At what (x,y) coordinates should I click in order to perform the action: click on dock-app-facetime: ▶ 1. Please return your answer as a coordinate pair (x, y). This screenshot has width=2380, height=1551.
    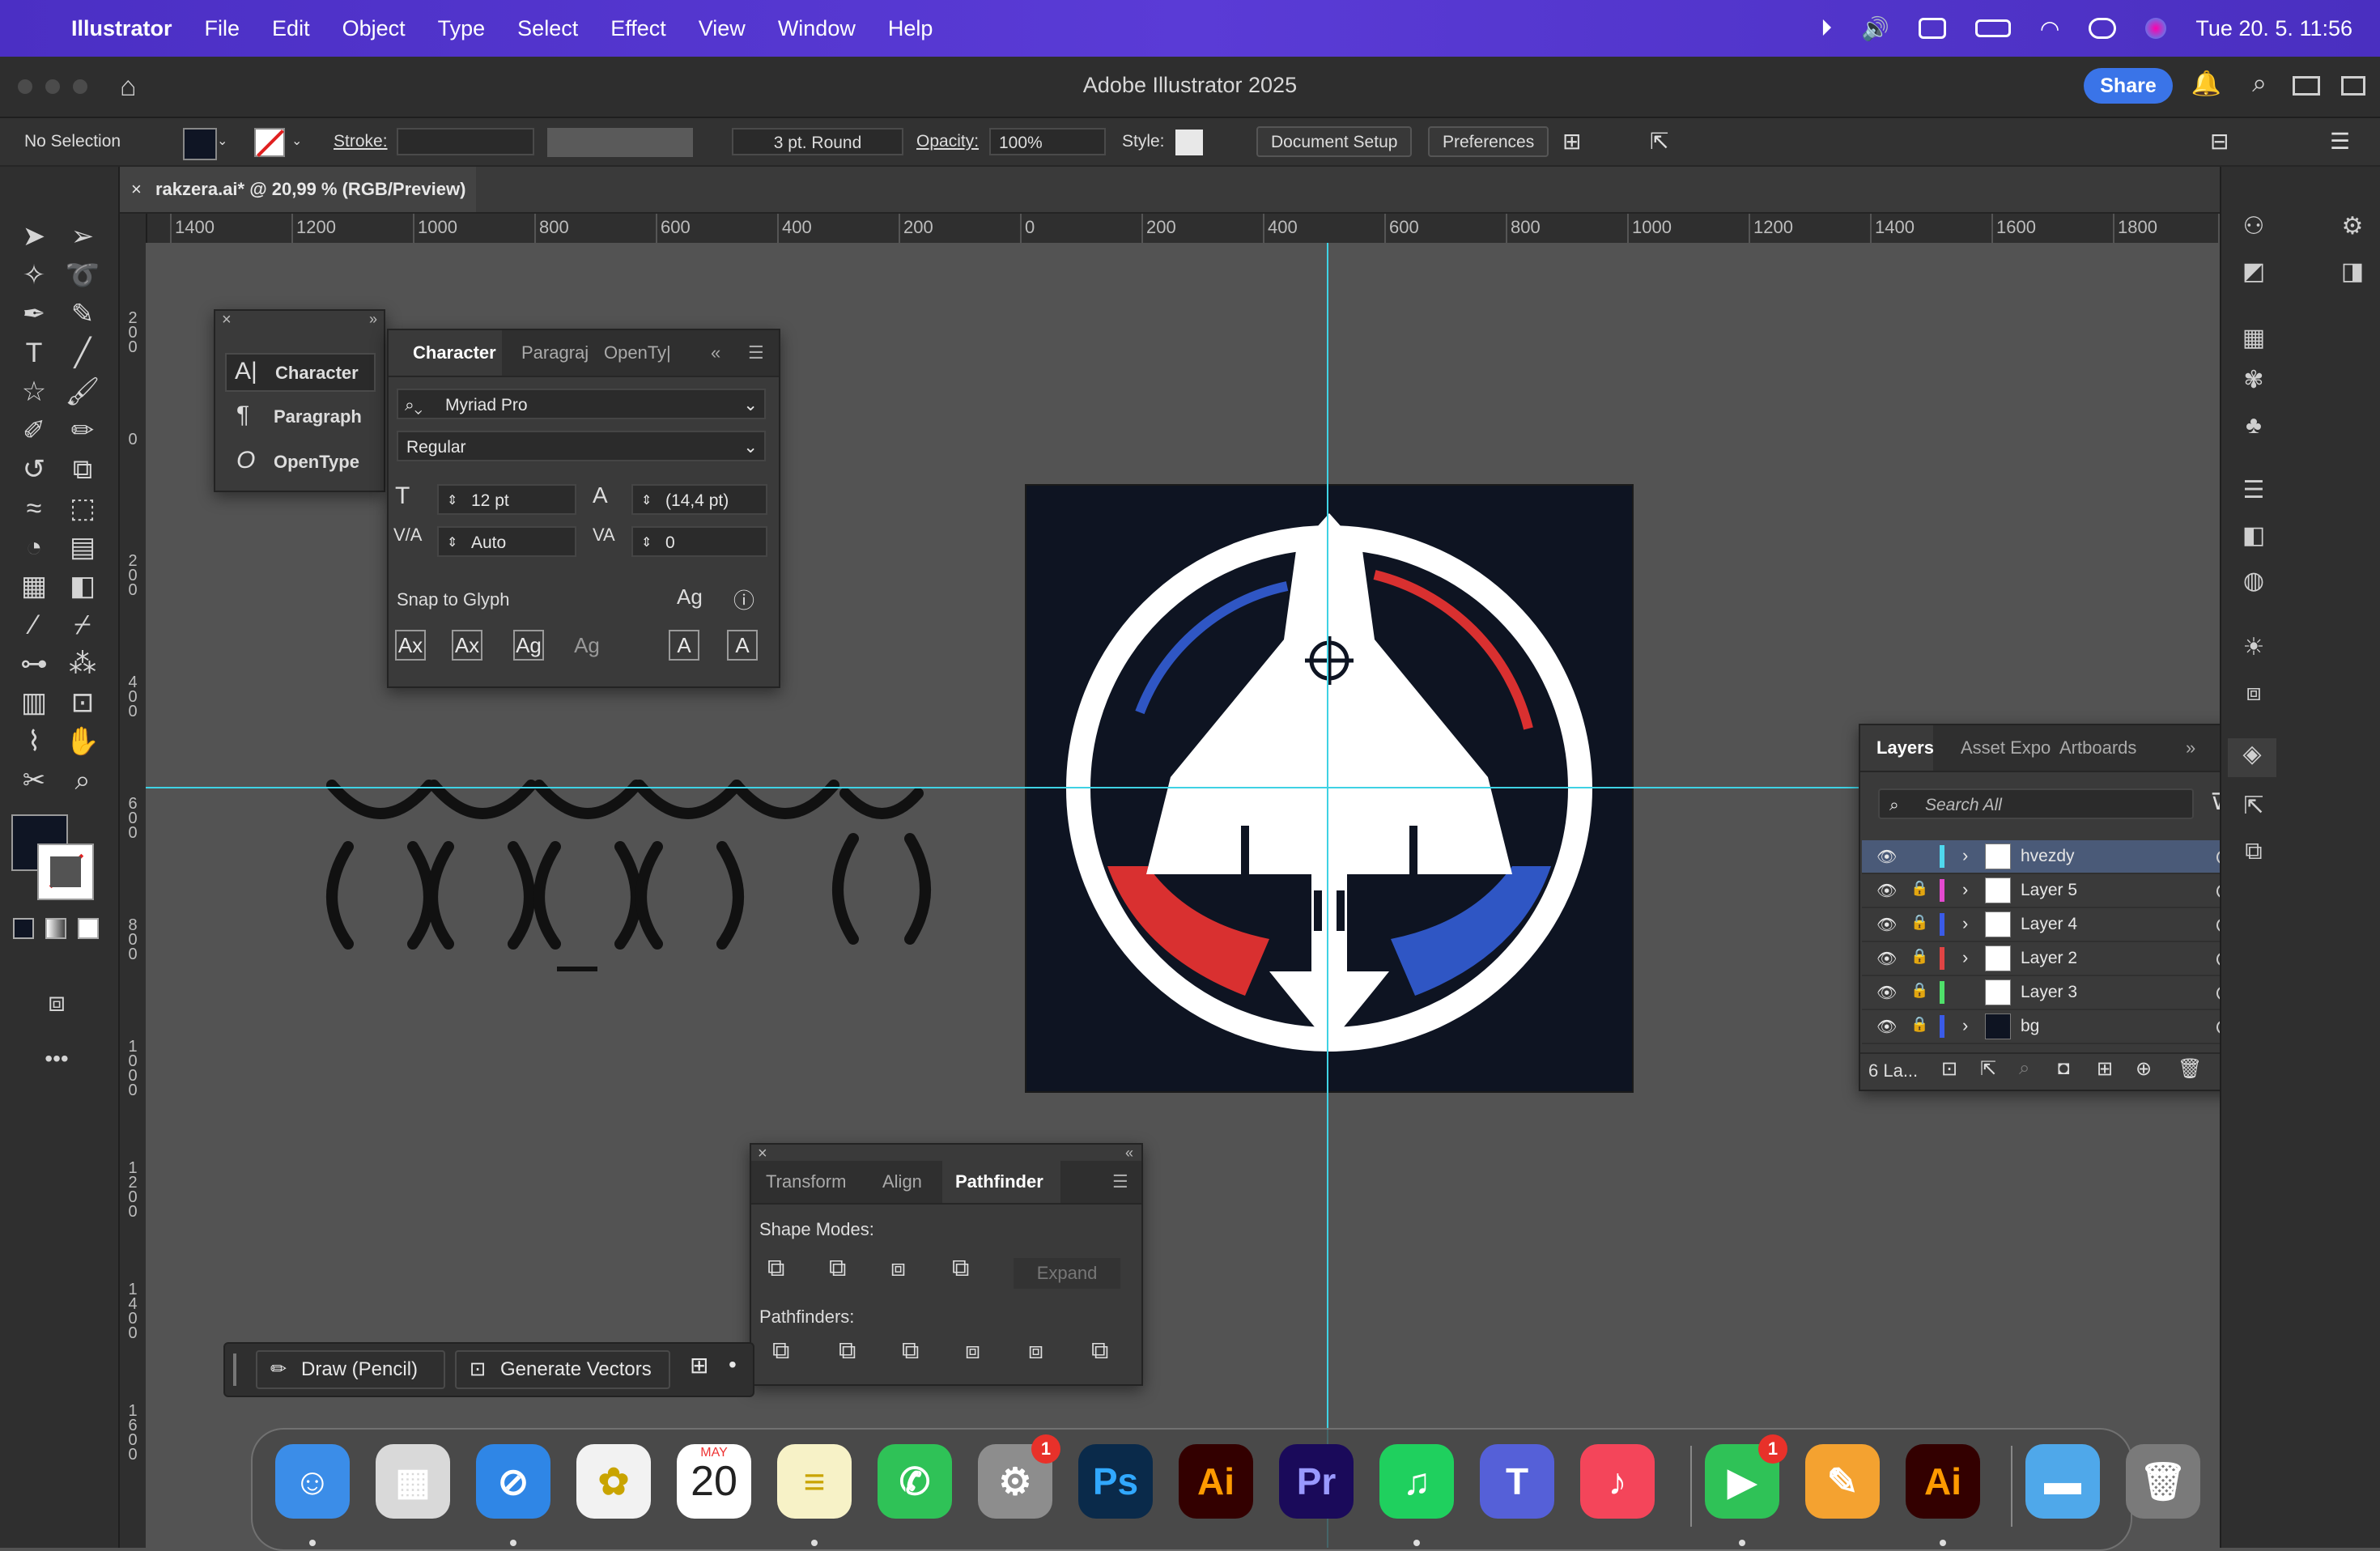
    Looking at the image, I should click on (1746, 1476).